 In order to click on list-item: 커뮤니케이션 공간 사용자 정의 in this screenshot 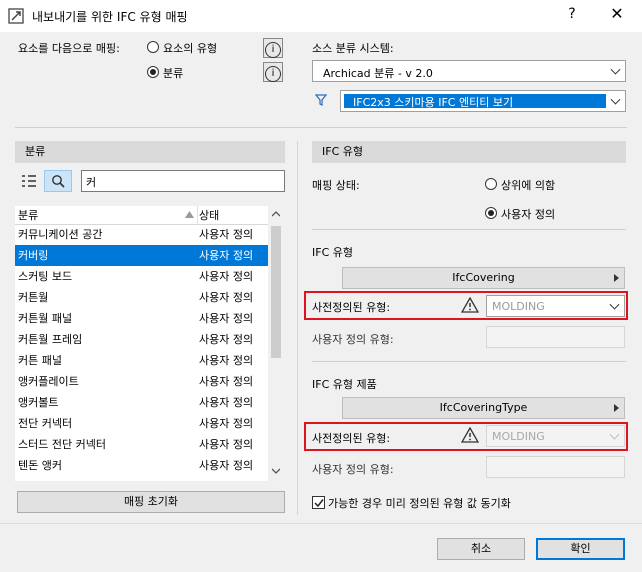, I will do `click(141, 234)`.